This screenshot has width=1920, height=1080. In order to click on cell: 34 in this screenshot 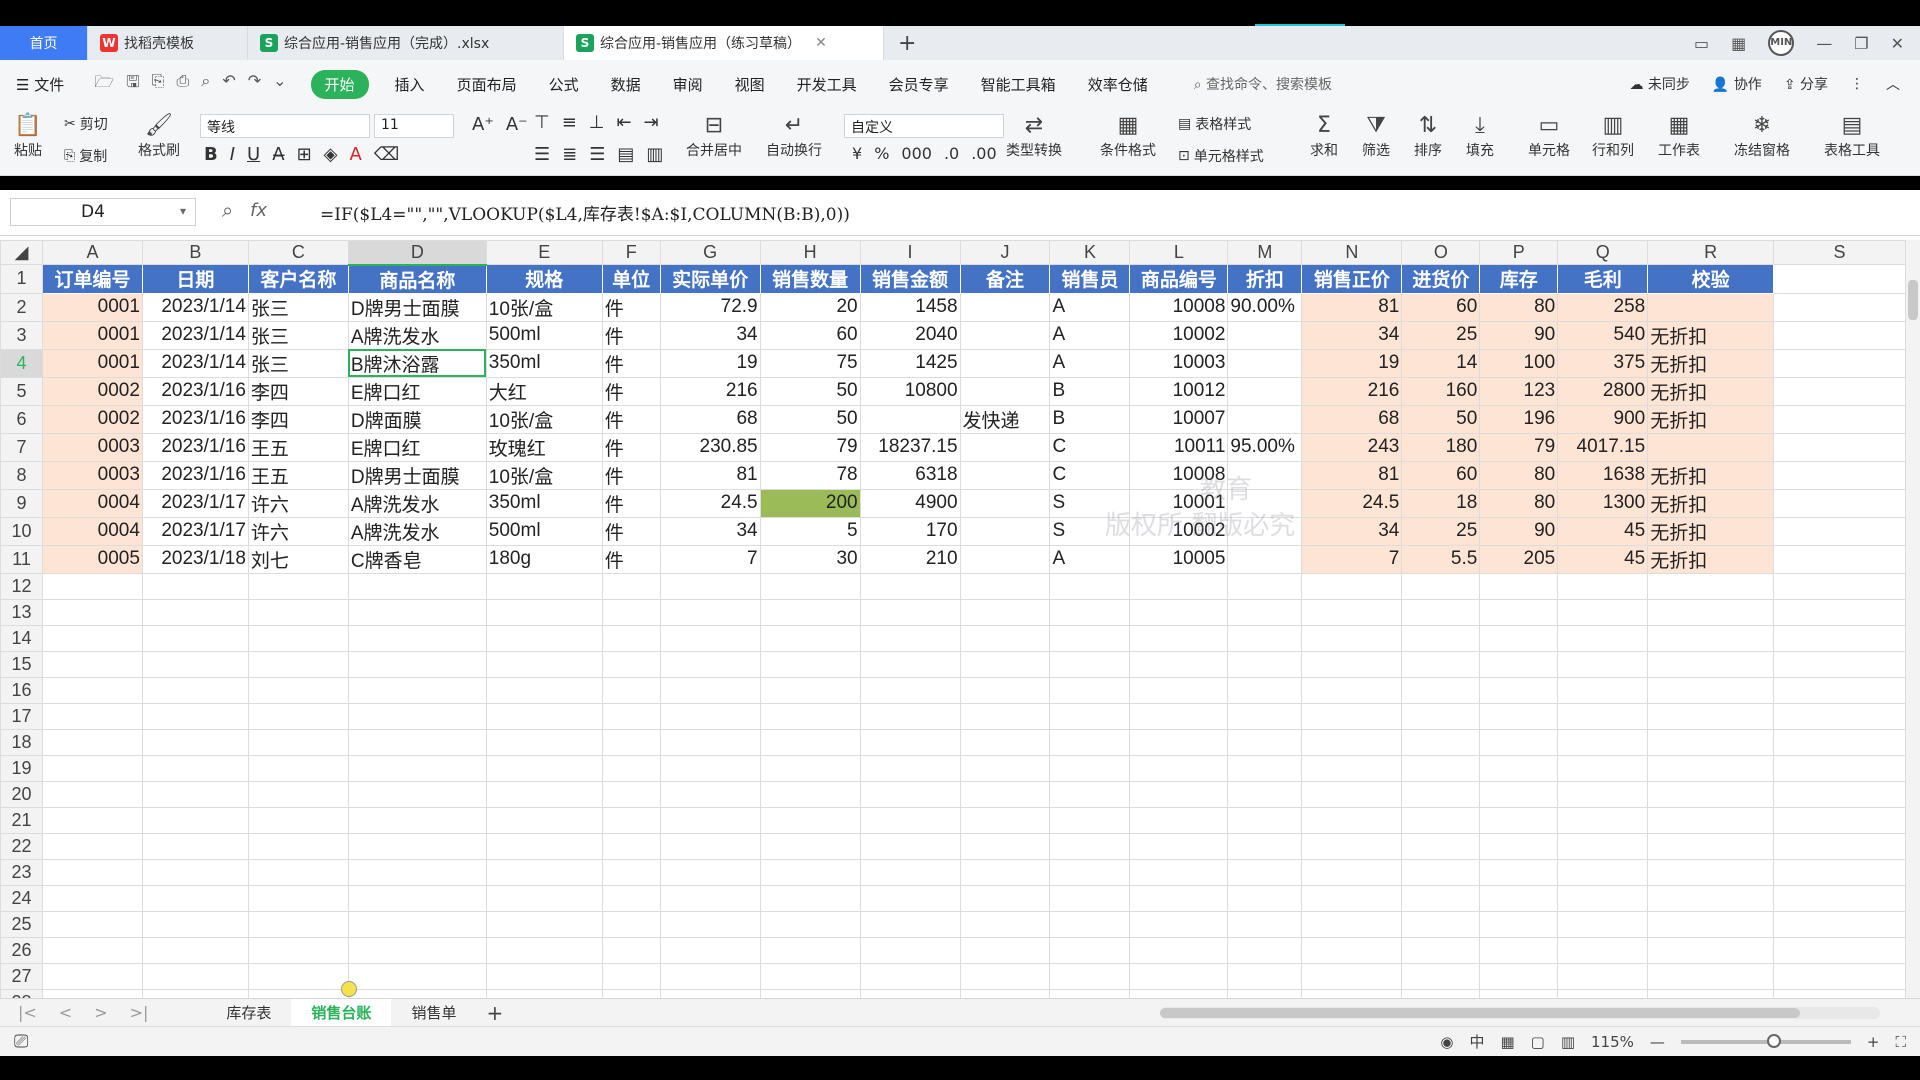, I will do `click(1352, 335)`.